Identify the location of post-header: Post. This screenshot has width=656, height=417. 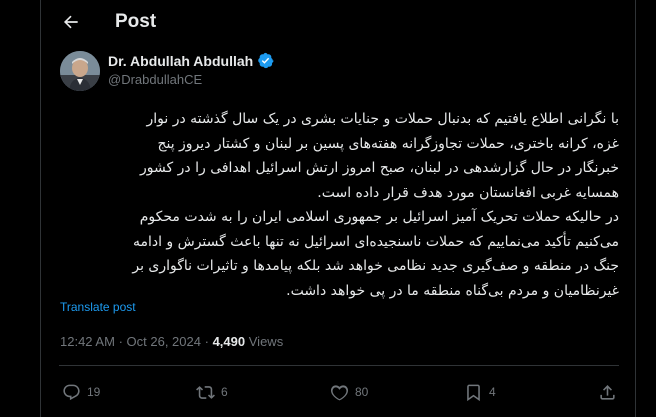
(338, 22).